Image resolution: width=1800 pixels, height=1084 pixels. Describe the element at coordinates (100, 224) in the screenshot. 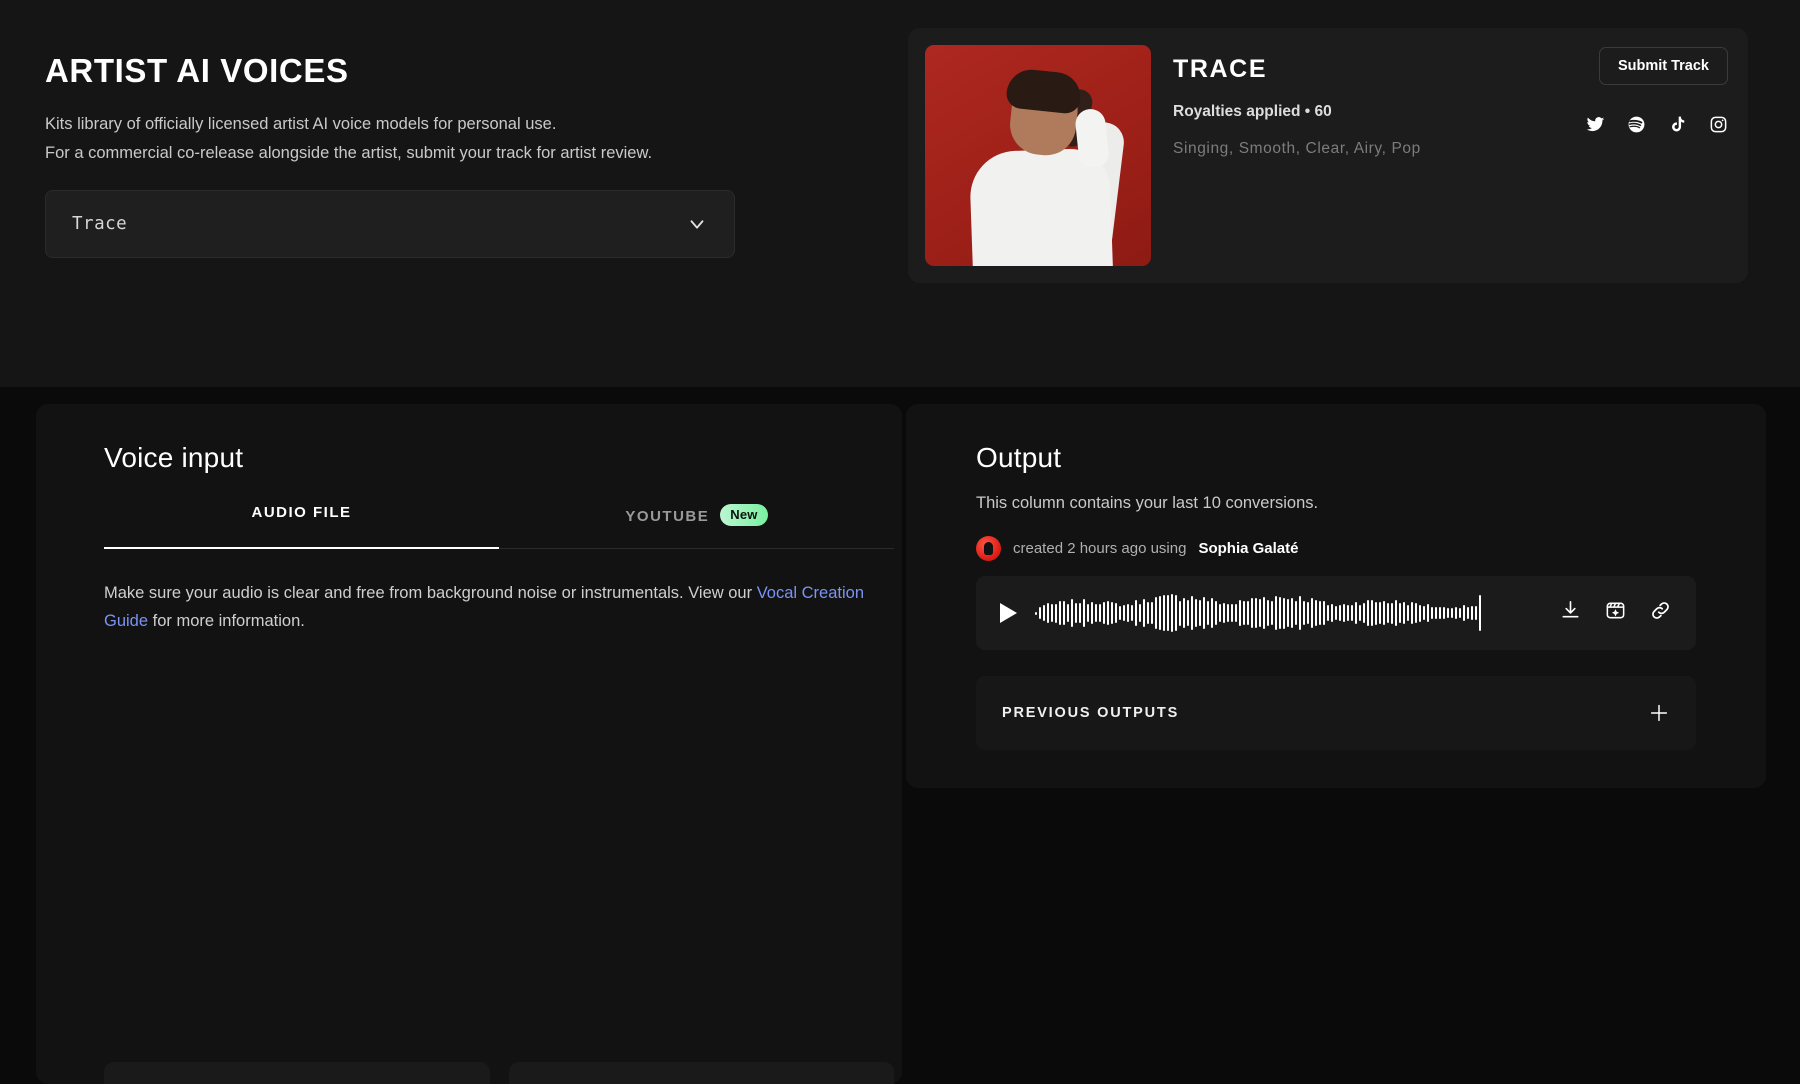

I see `artist-select-value: Trace` at that location.